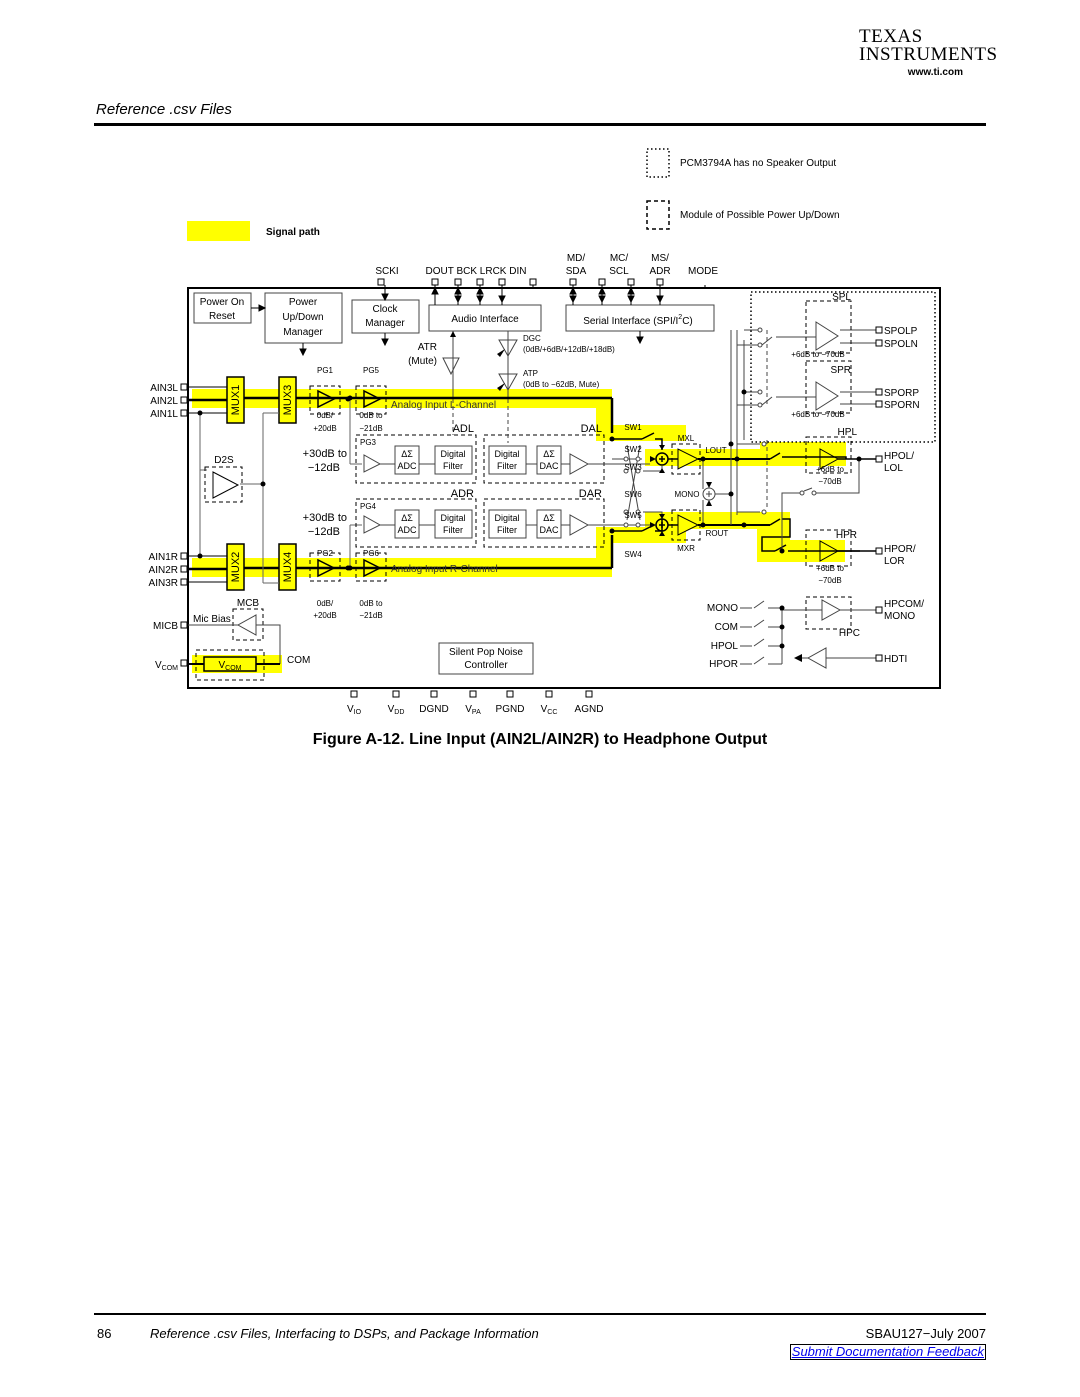 The height and width of the screenshot is (1397, 1080). What do you see at coordinates (899, 616) in the screenshot?
I see `pin-mono: MONO` at bounding box center [899, 616].